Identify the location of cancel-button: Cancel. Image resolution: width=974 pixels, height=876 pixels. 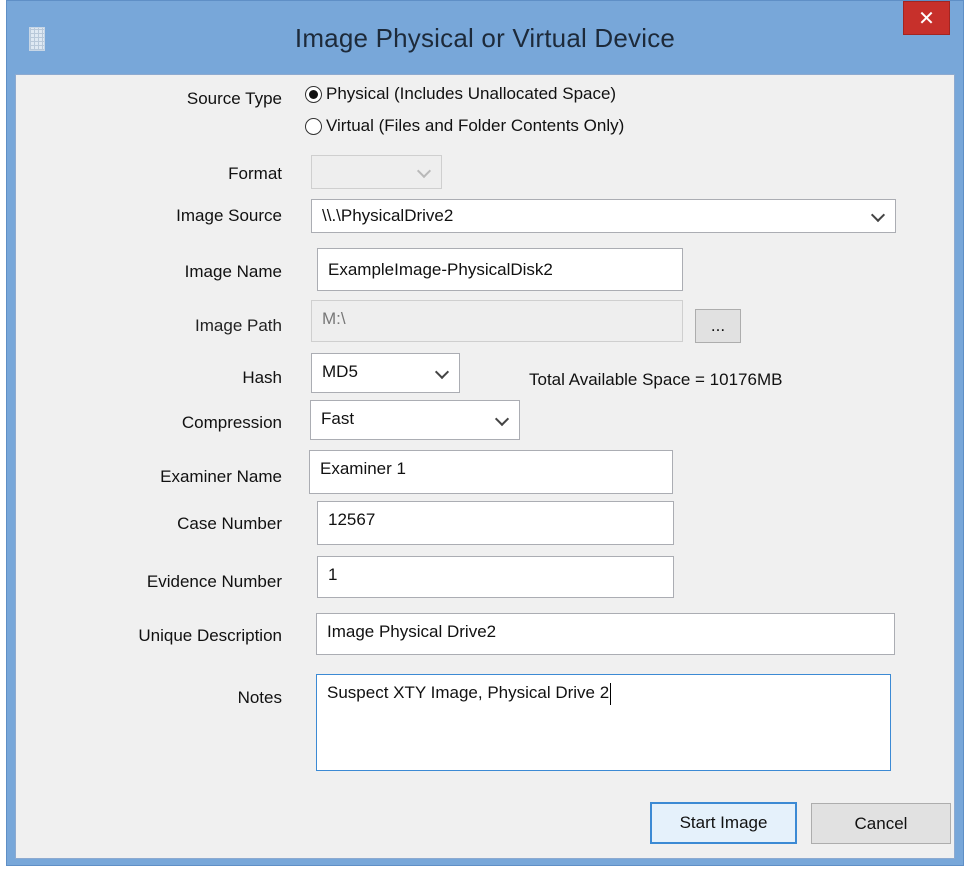
(881, 823).